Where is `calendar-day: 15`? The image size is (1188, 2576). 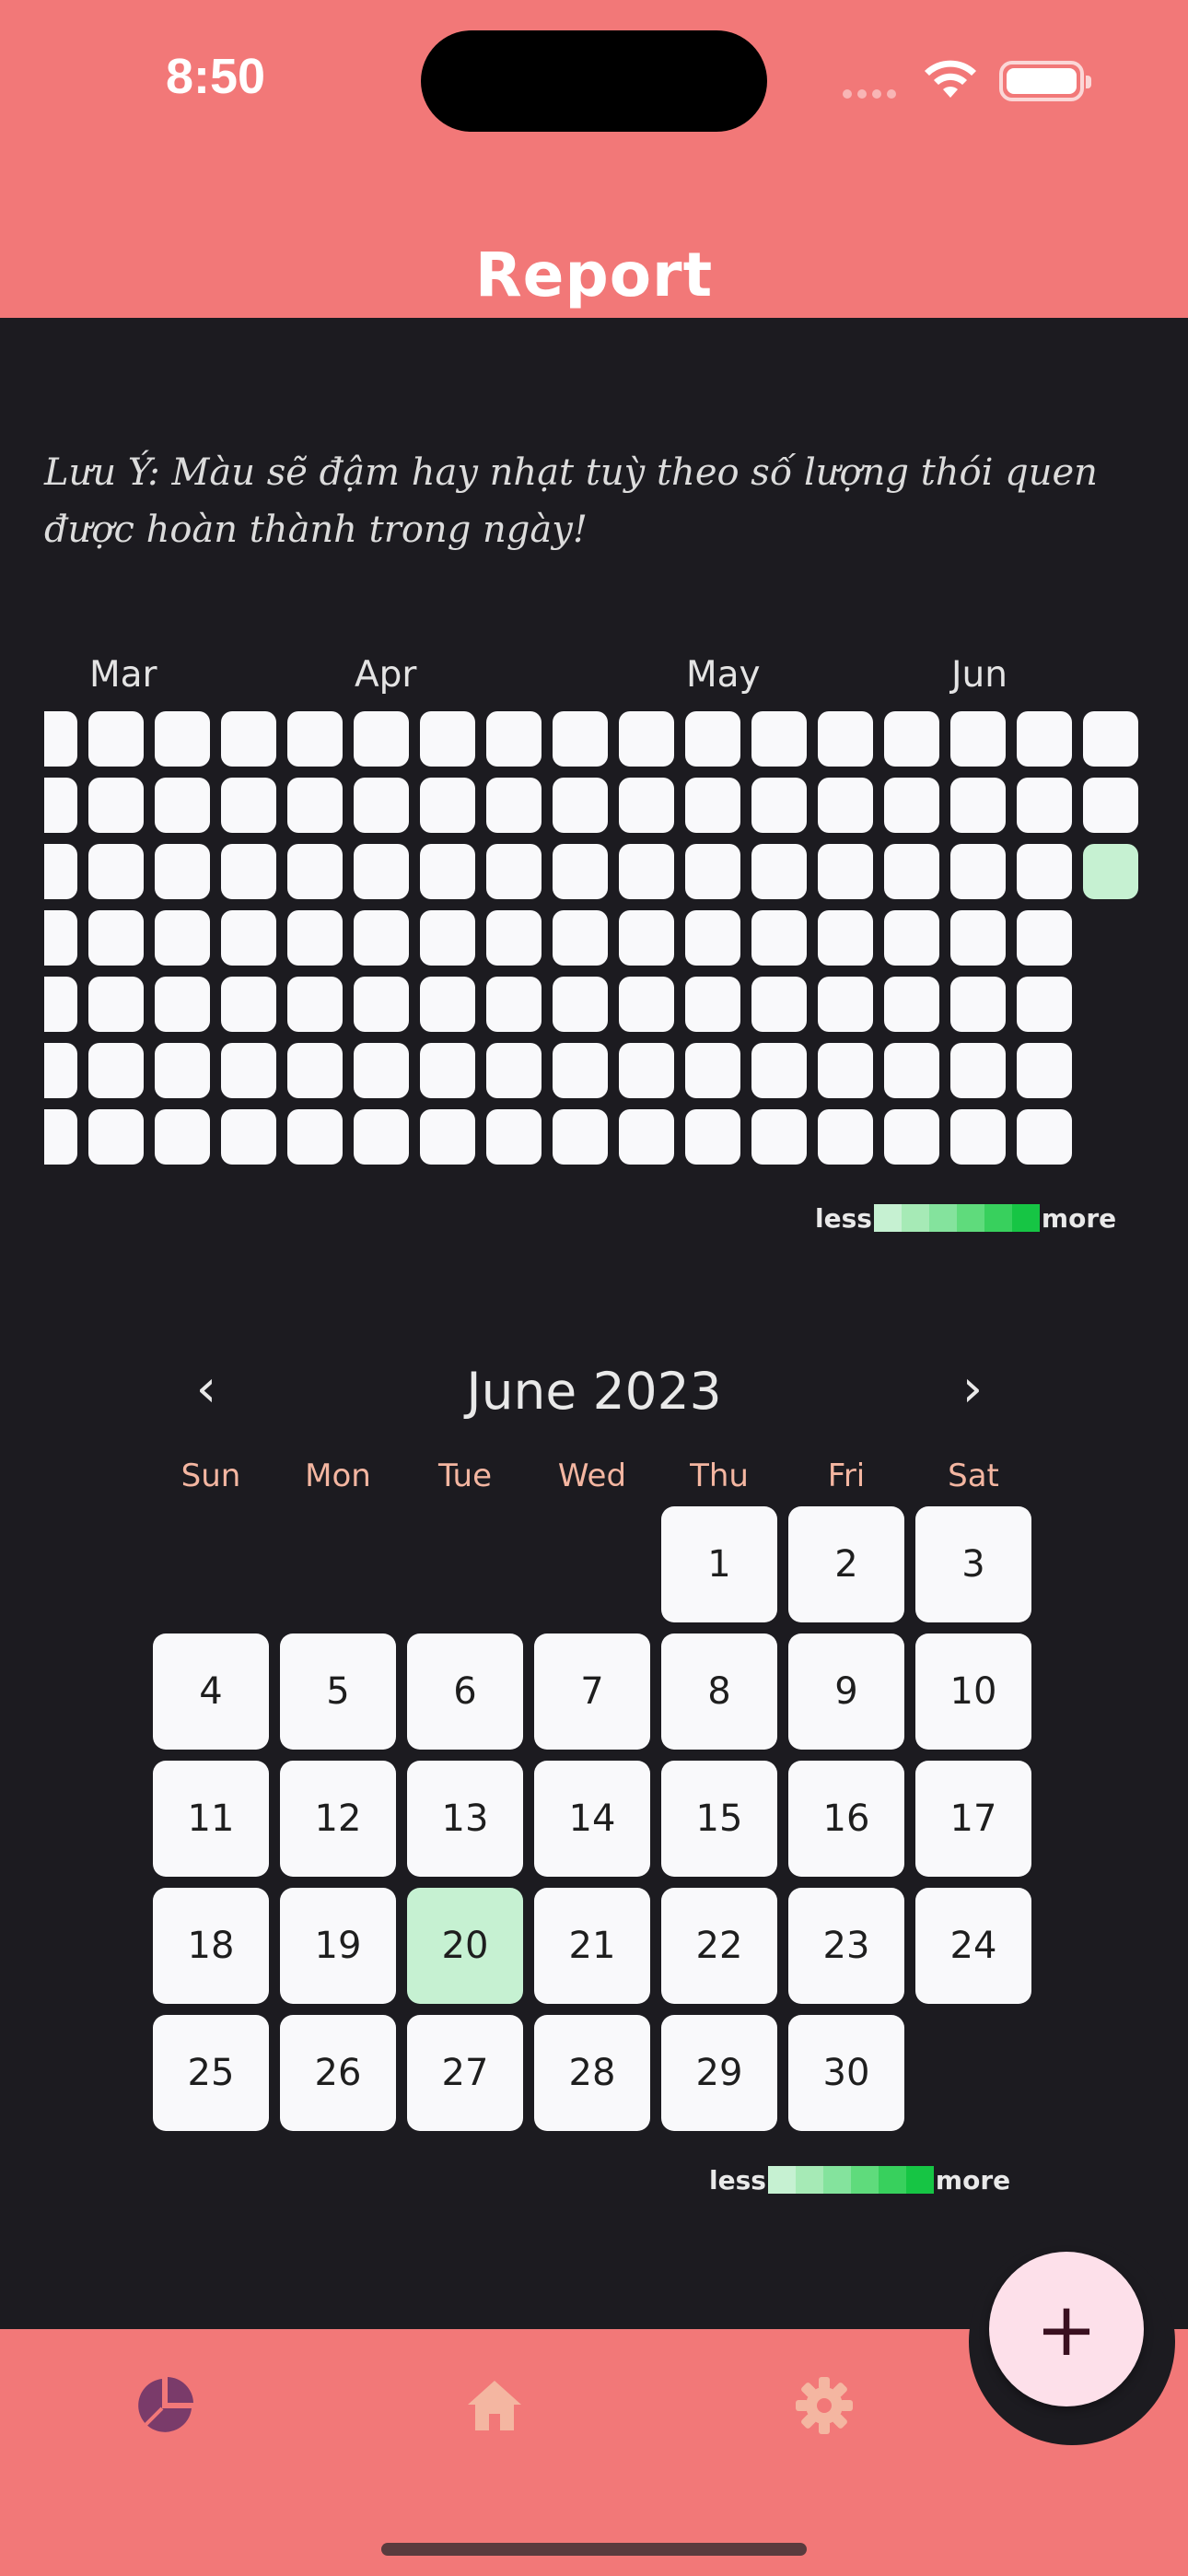
calendar-day: 15 is located at coordinates (719, 1819).